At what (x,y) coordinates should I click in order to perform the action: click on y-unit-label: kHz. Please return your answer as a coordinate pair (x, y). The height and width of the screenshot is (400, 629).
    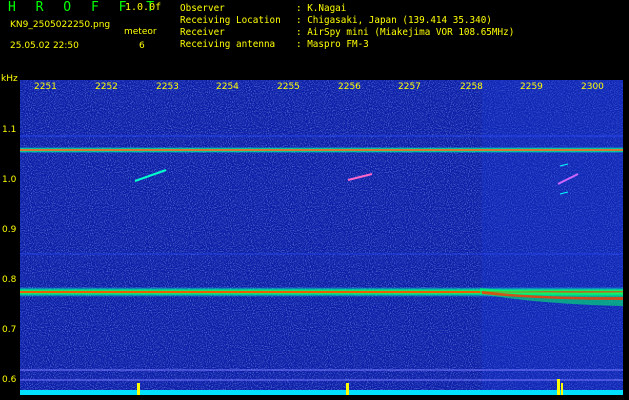
    Looking at the image, I should click on (9, 79).